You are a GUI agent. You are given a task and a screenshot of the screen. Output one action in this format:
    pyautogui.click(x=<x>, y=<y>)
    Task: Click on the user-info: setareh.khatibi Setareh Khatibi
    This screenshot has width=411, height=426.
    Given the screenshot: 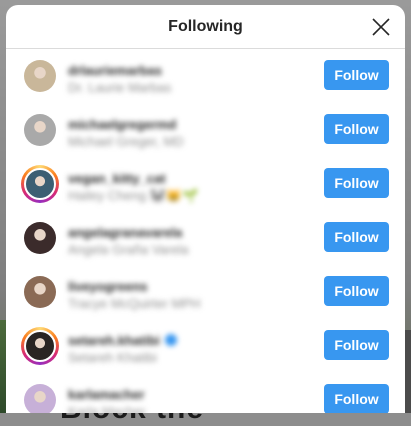 What is the action you would take?
    pyautogui.click(x=186, y=348)
    